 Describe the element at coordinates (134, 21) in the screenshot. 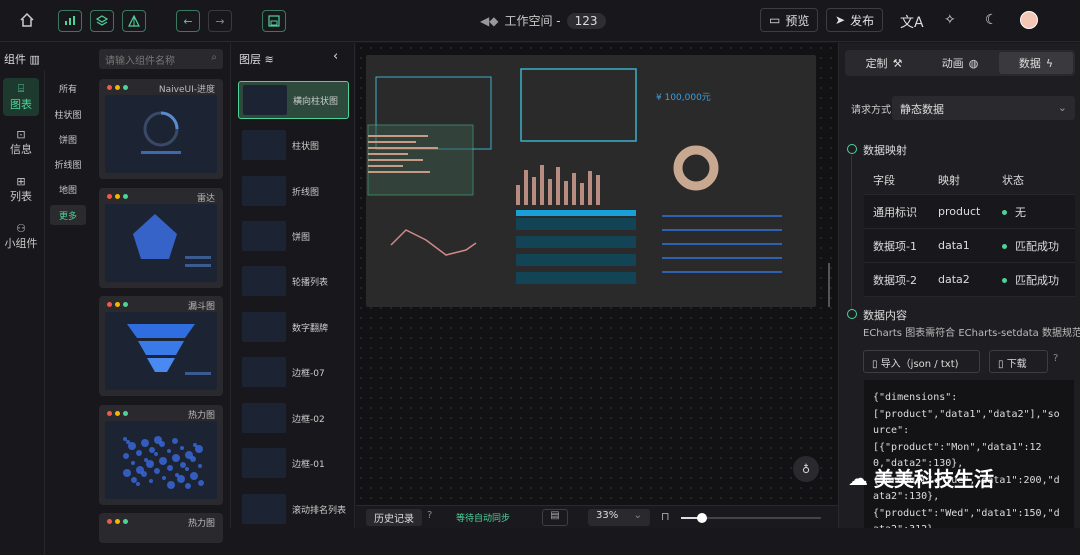

I see `config-toggle-button` at that location.